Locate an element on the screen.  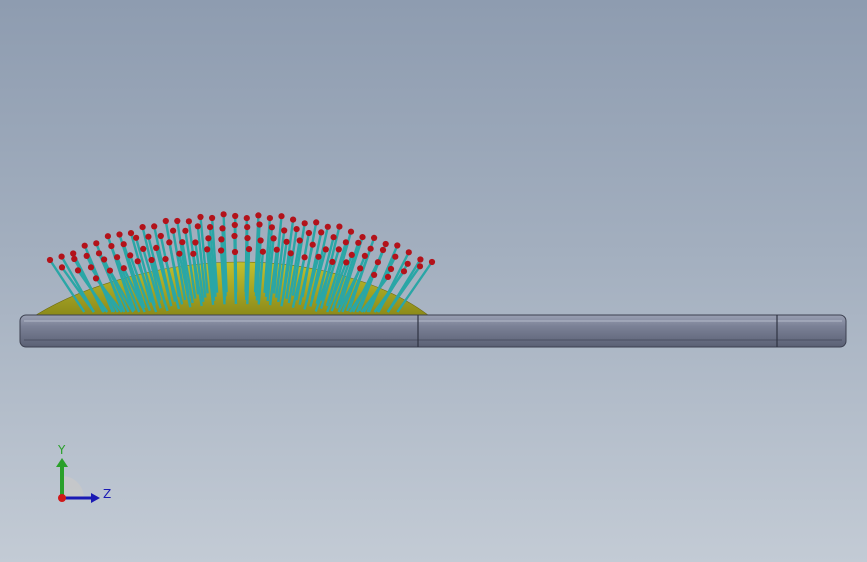
view-orientation-triad: Y Z is located at coordinates (83, 473).